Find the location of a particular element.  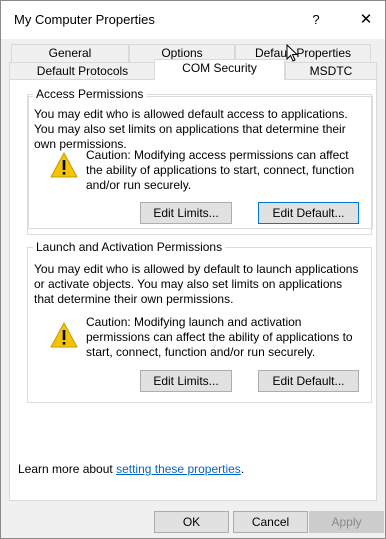

learn-more-prefix: Learn more about is located at coordinates (67, 469).